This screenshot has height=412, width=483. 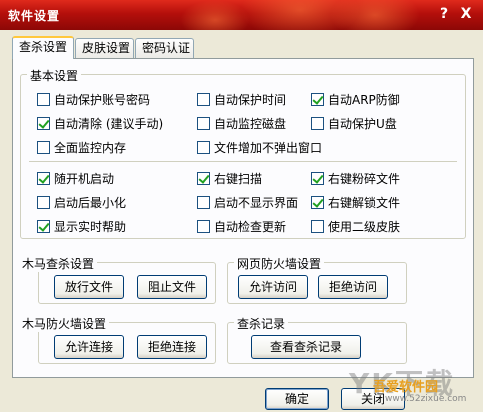 I want to click on scan-log-group: 查杀记录 查看查杀记录, so click(x=317, y=339).